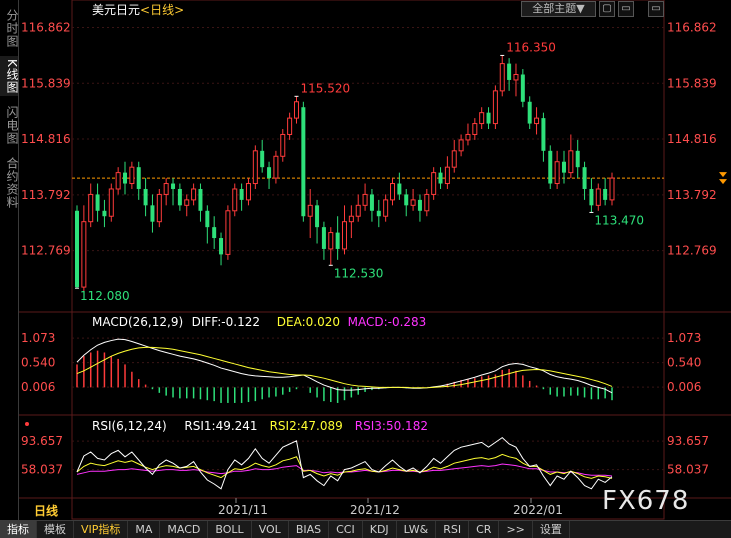 Image resolution: width=731 pixels, height=538 pixels. I want to click on macd-dif-line, so click(344, 366).